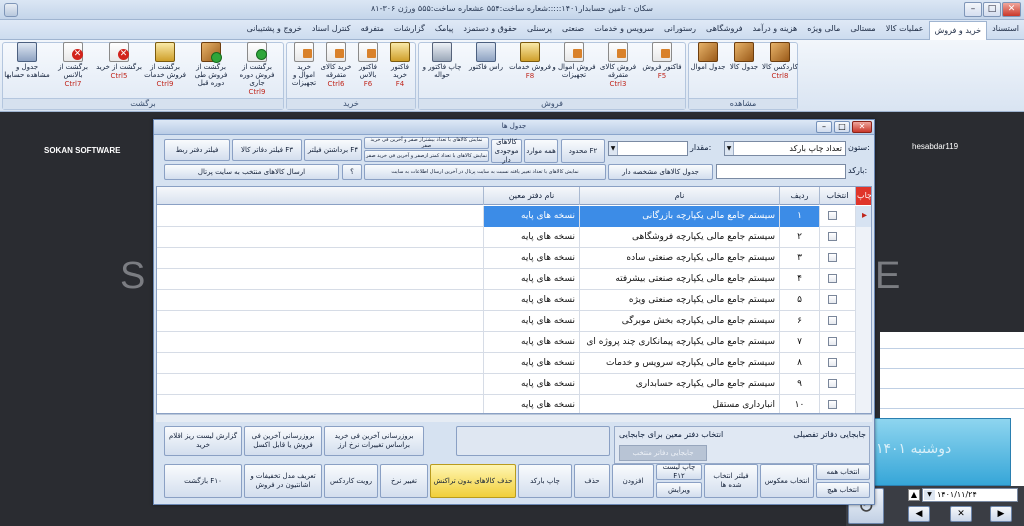 The width and height of the screenshot is (1024, 526). Describe the element at coordinates (531, 196) in the screenshot. I see `column-header: نام دفتر معین` at that location.